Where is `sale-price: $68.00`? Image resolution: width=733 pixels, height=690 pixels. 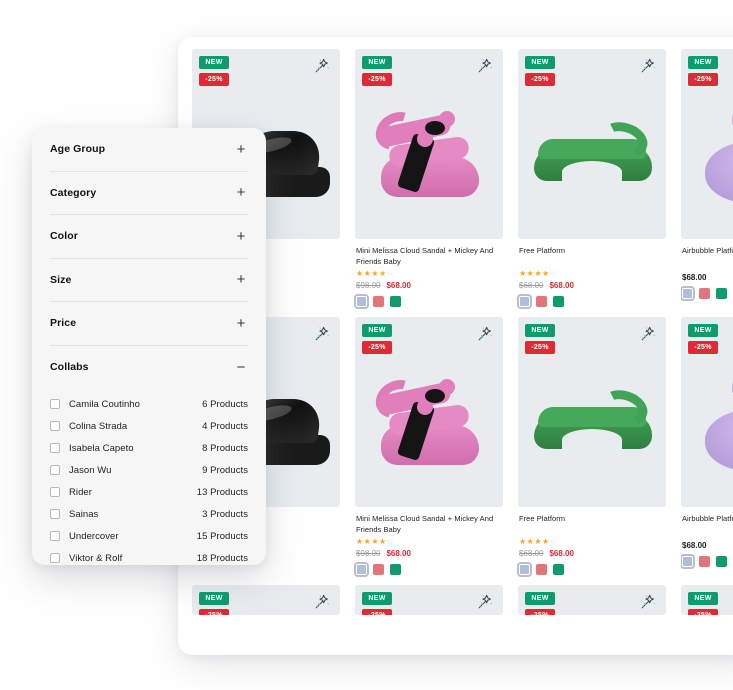 sale-price: $68.00 is located at coordinates (561, 553).